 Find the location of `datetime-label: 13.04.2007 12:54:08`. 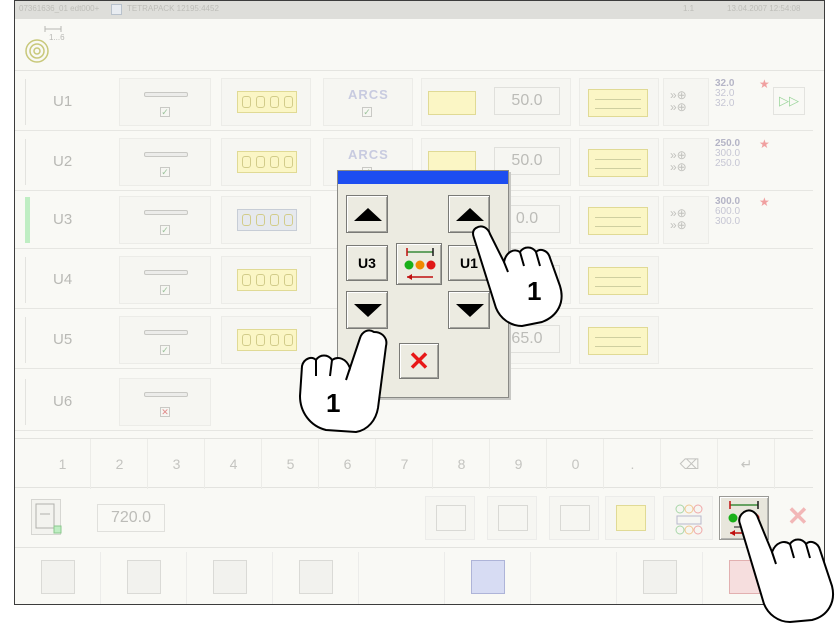

datetime-label: 13.04.2007 12:54:08 is located at coordinates (764, 8).